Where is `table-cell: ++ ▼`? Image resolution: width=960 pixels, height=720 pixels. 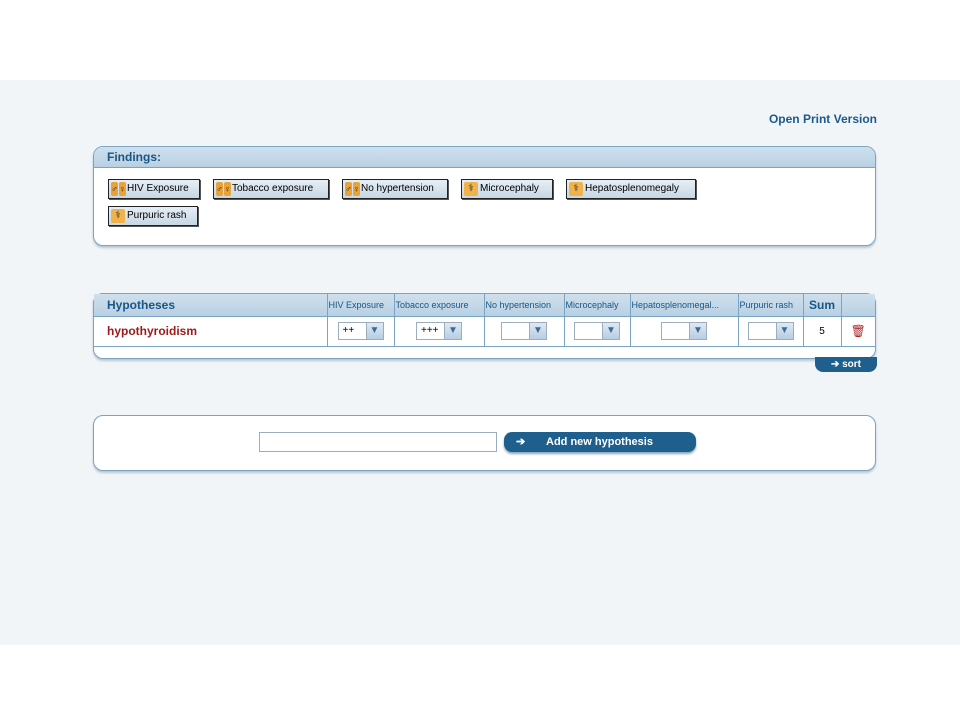
table-cell: ++ ▼ is located at coordinates (360, 331).